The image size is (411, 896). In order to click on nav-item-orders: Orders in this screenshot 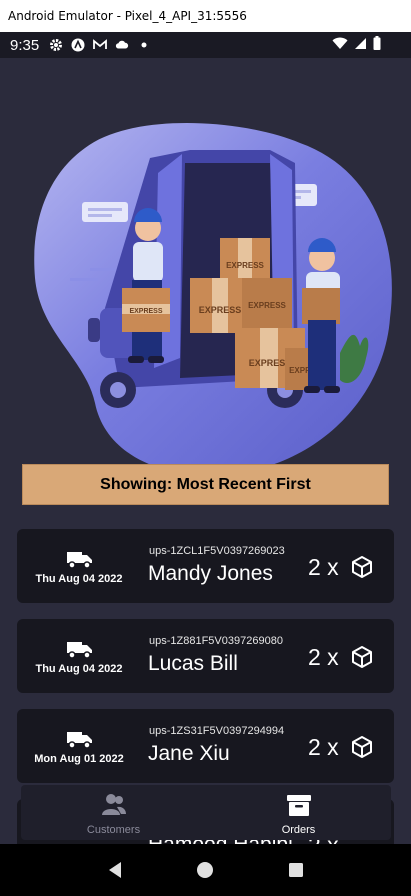, I will do `click(298, 812)`.